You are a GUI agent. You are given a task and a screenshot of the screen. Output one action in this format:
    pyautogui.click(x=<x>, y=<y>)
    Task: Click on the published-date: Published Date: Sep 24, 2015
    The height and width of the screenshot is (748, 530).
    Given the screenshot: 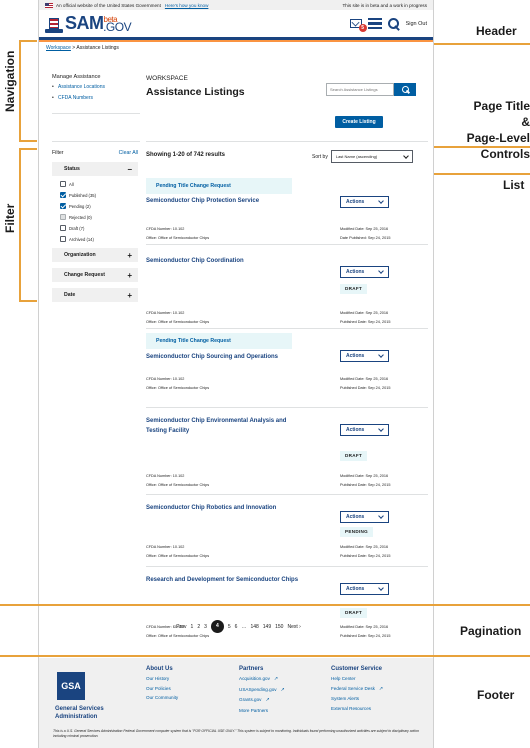 What is the action you would take?
    pyautogui.click(x=365, y=636)
    